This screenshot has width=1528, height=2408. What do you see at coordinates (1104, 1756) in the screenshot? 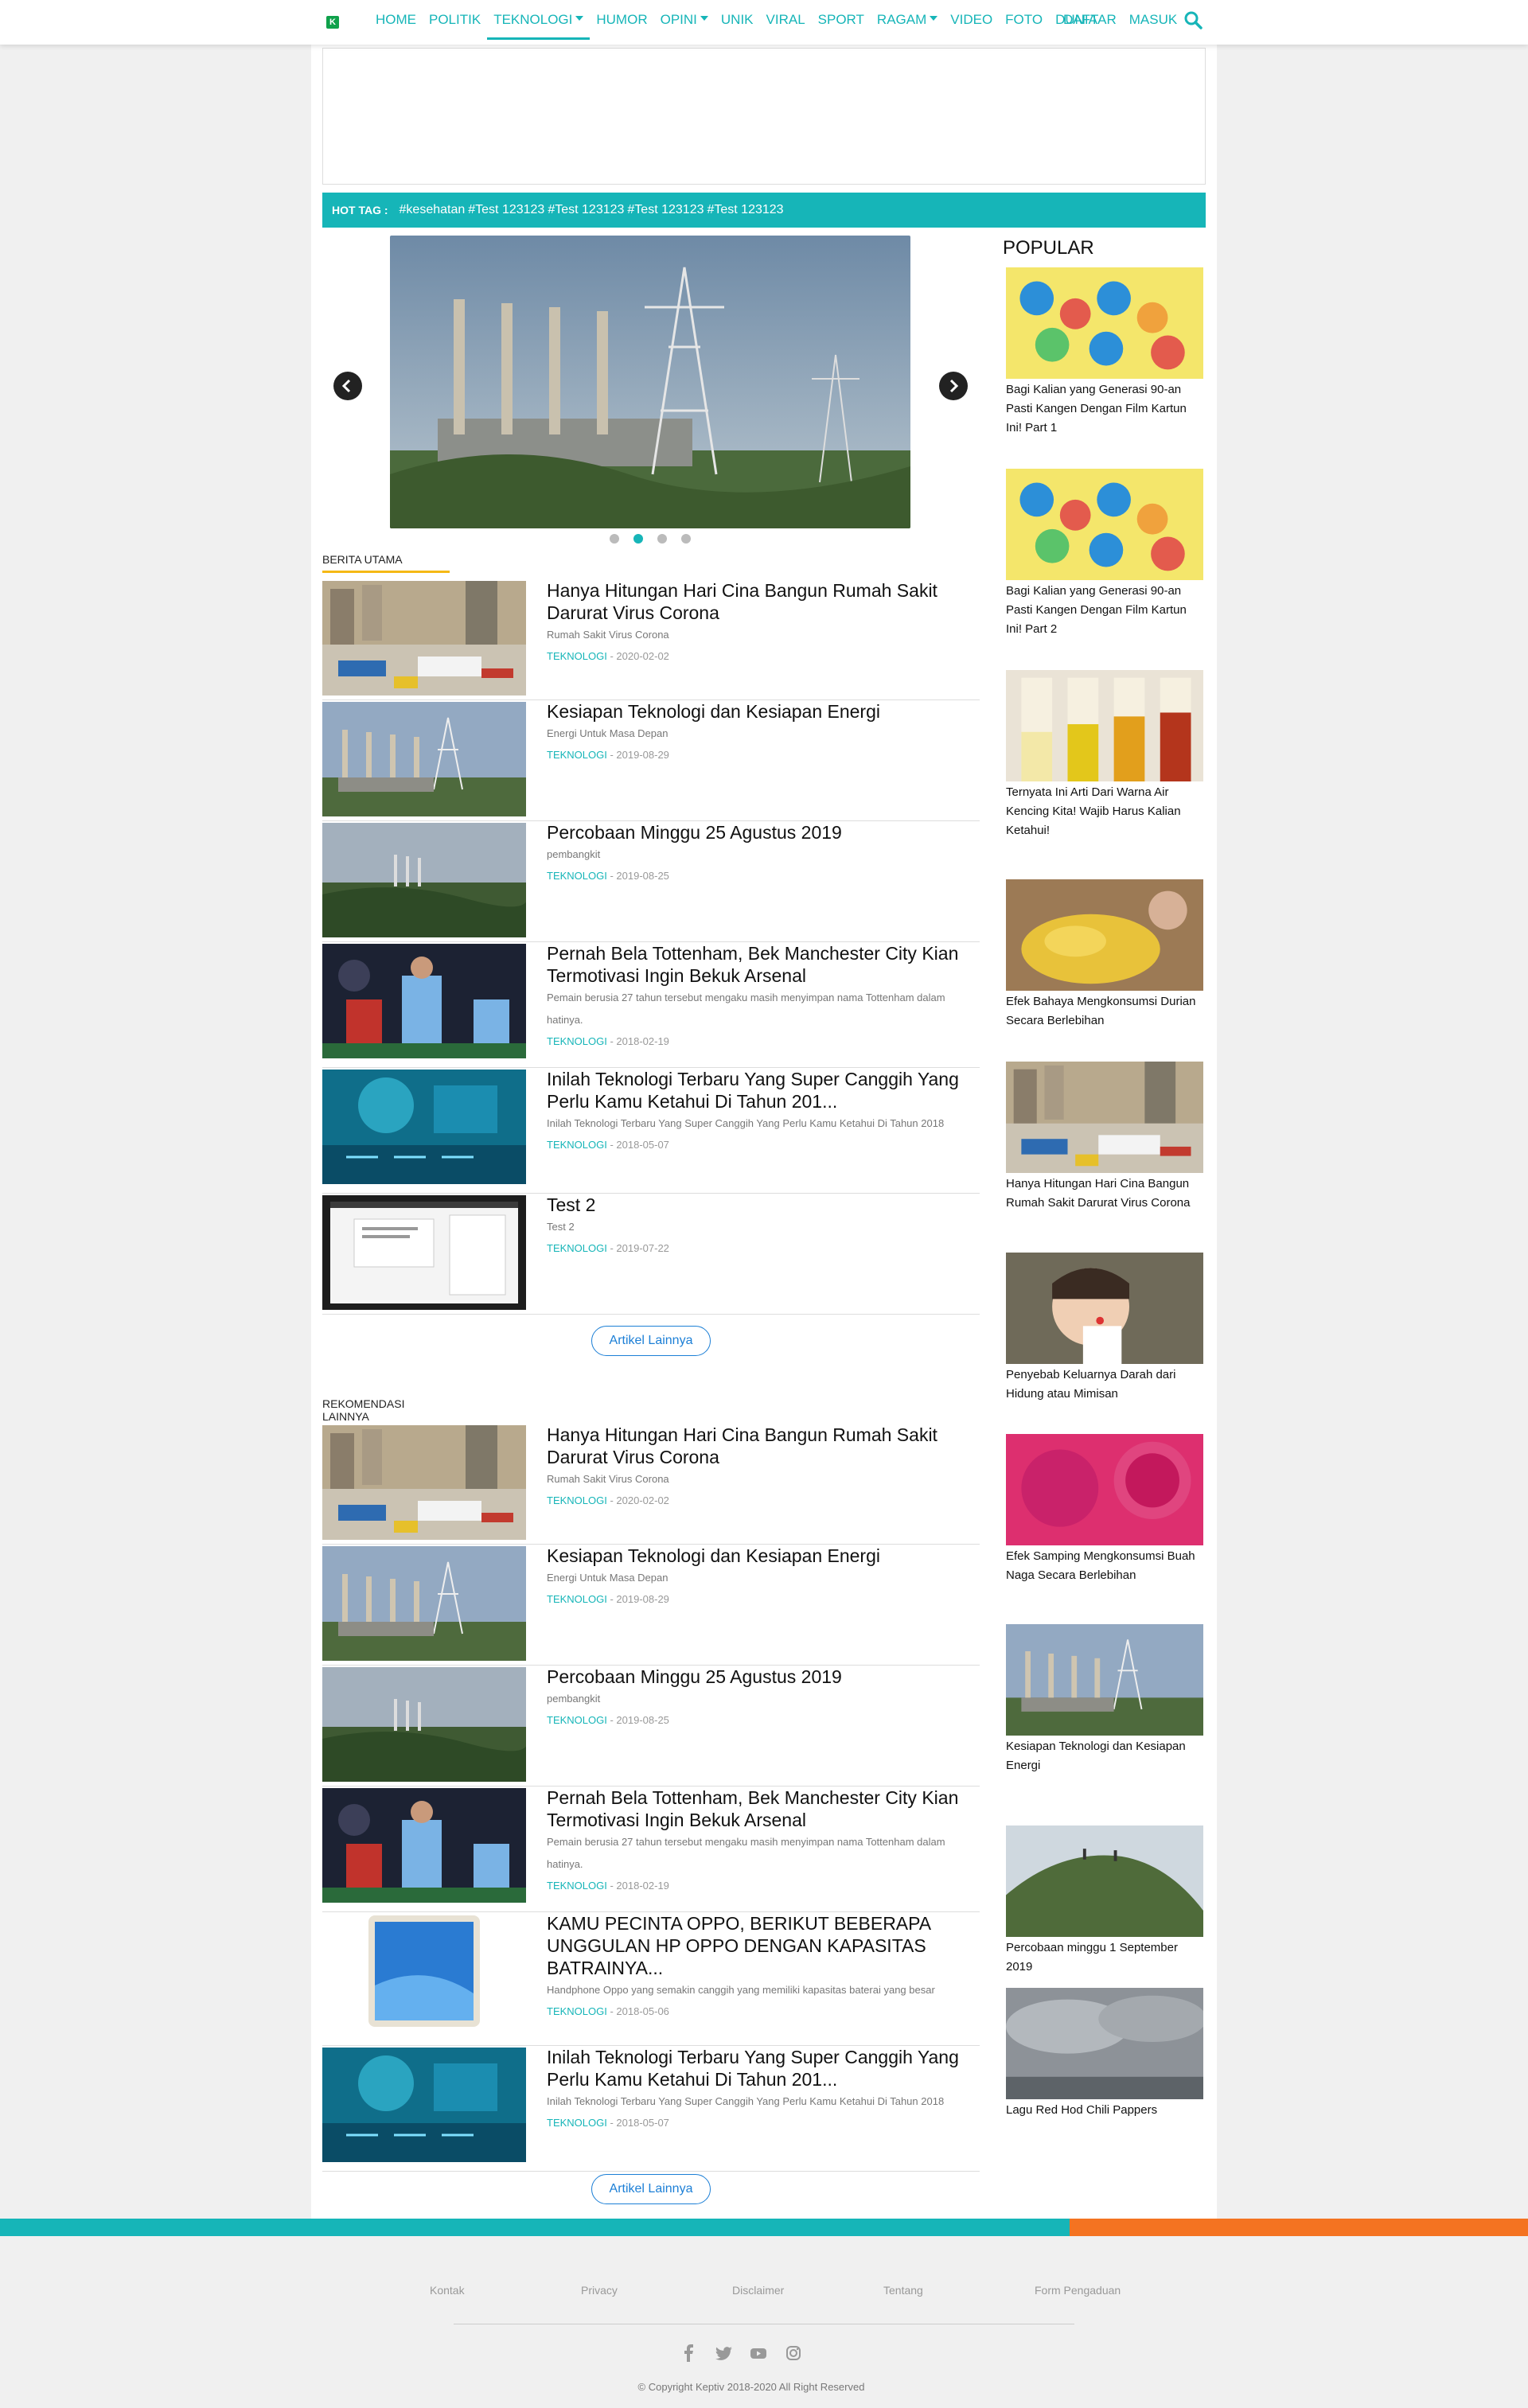
I see `popular-title: Kesiapan Teknologi dan Kesiapan Energi` at bounding box center [1104, 1756].